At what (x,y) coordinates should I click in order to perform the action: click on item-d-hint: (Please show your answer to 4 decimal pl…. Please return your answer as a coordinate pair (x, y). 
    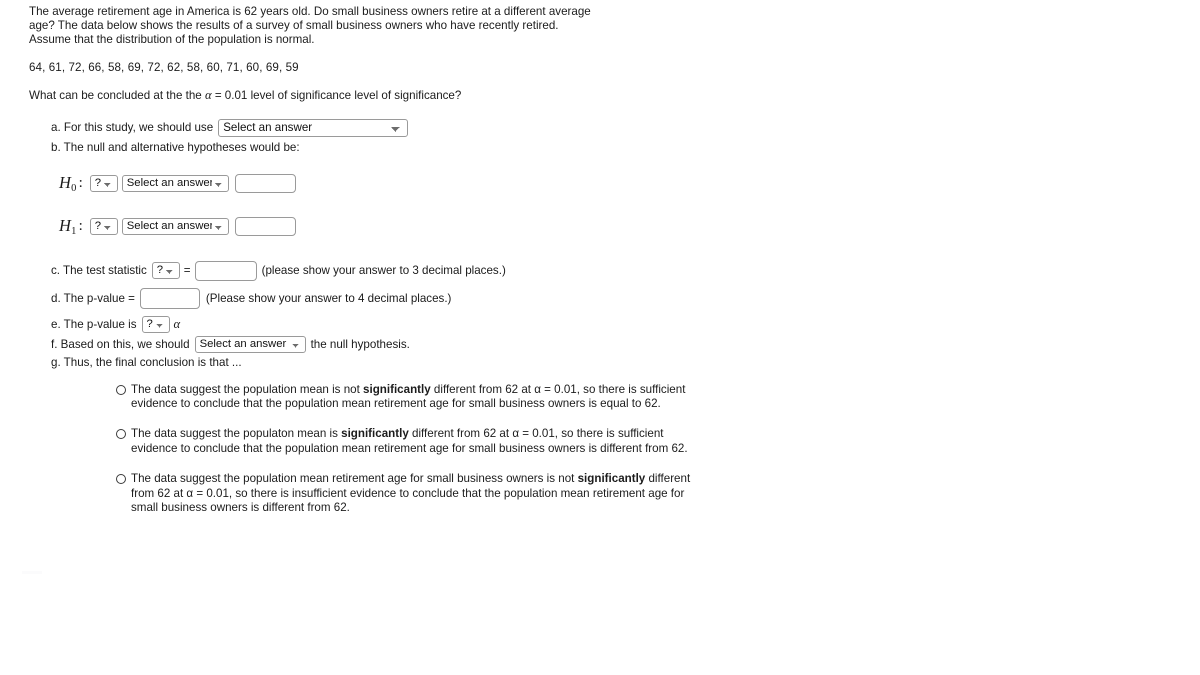
    Looking at the image, I should click on (328, 298).